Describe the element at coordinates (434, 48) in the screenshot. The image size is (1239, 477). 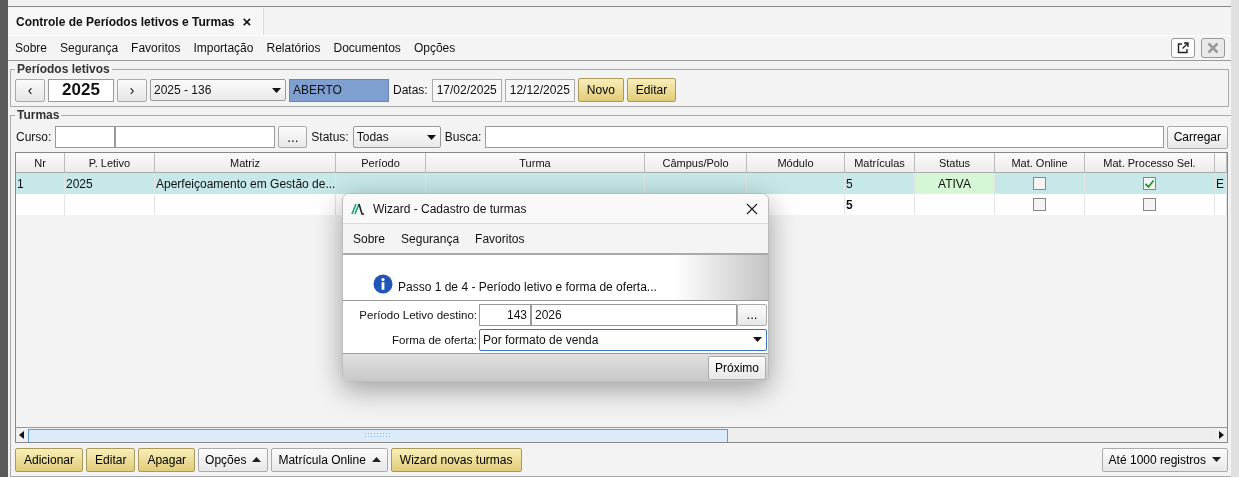
I see `menu-item: Opções` at that location.